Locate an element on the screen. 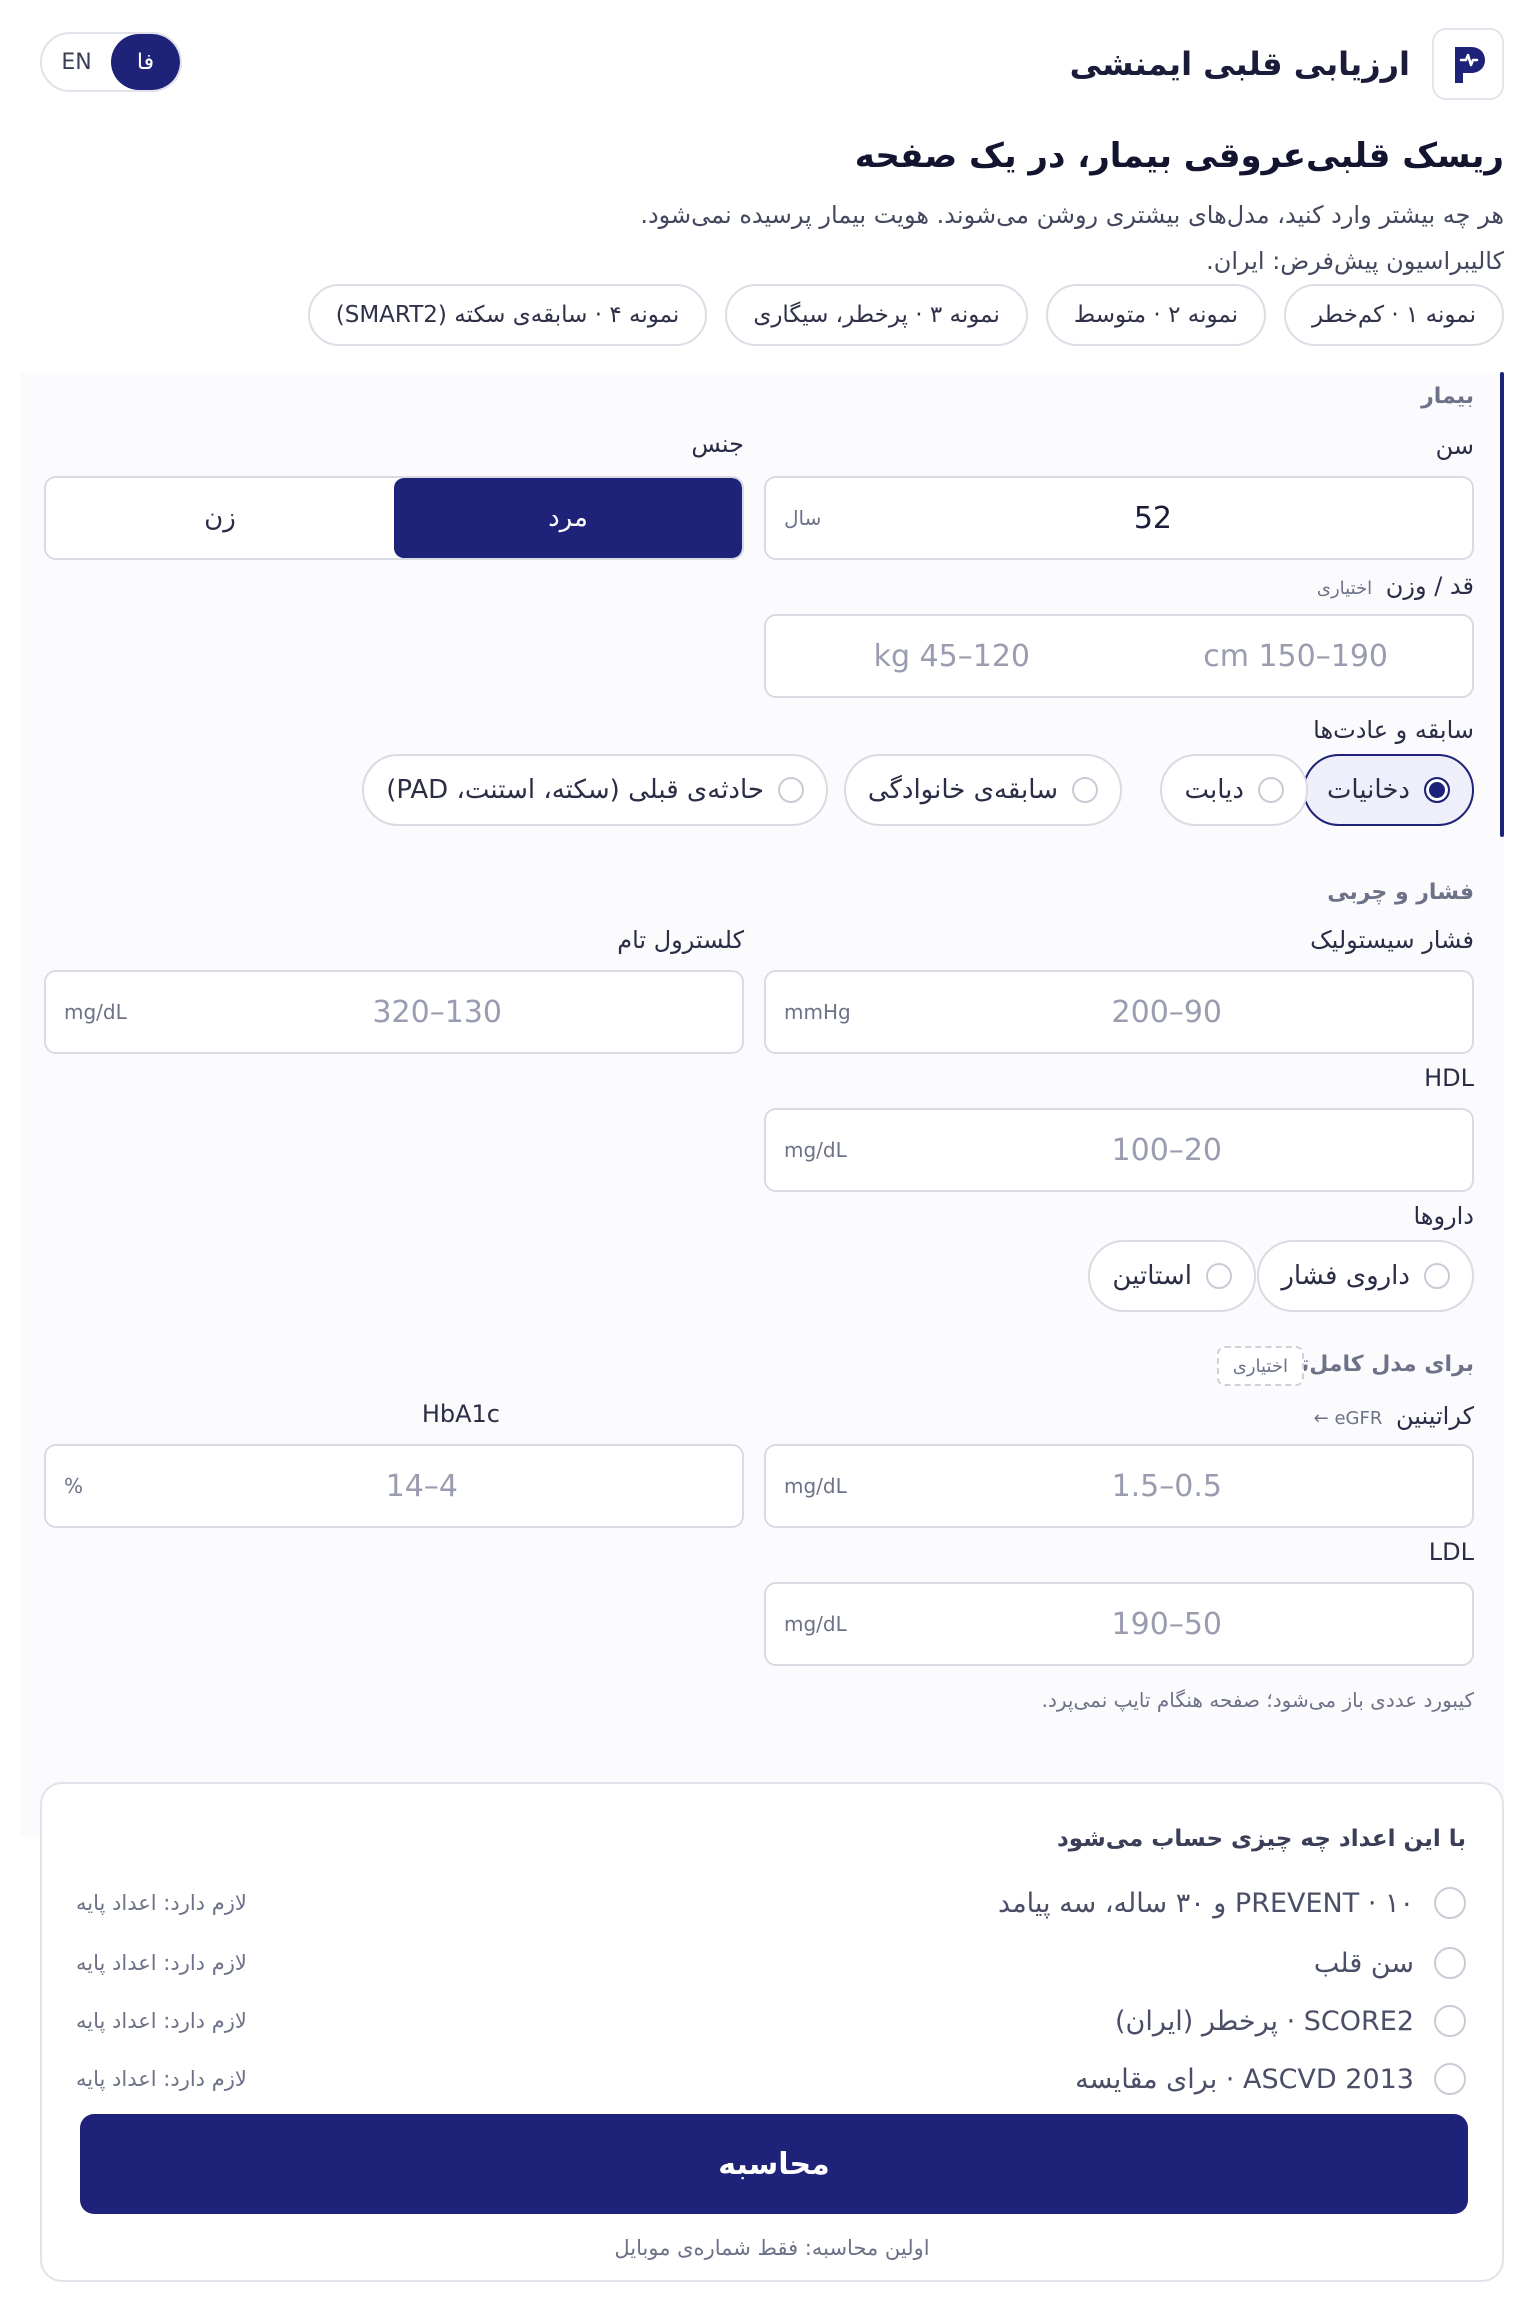  history-diabetes-label: دیابت is located at coordinates (1214, 790).